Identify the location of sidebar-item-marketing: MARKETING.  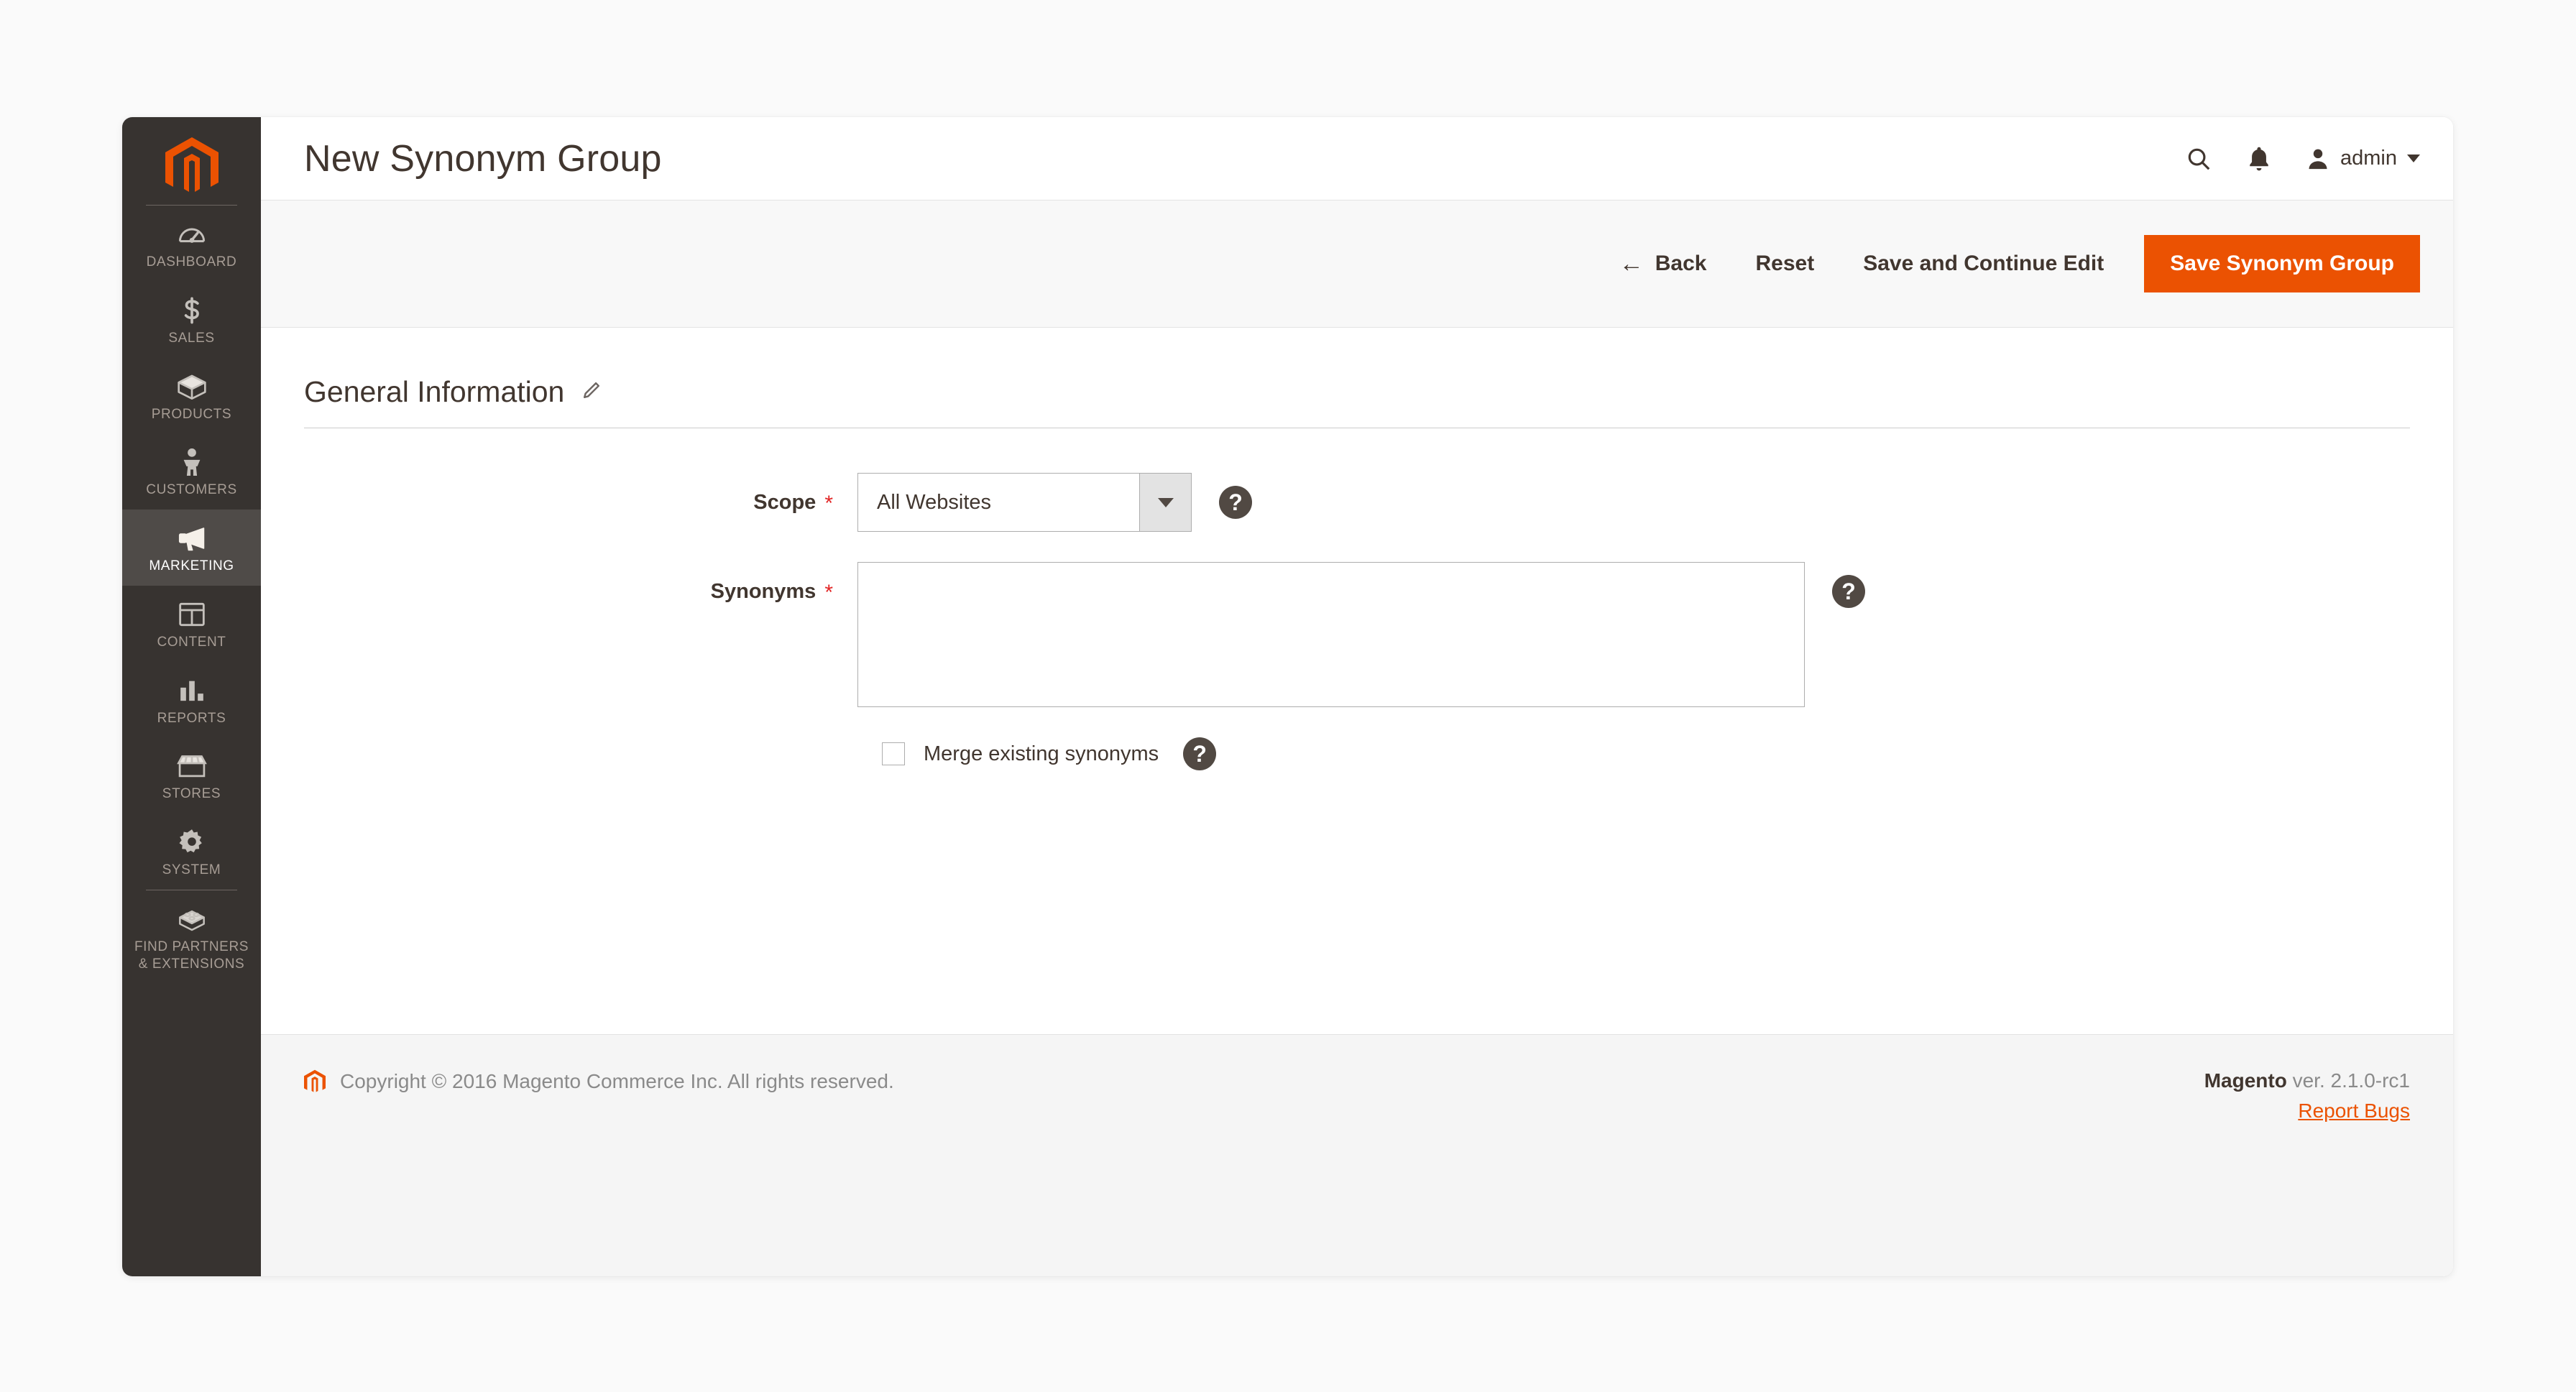
(191, 548).